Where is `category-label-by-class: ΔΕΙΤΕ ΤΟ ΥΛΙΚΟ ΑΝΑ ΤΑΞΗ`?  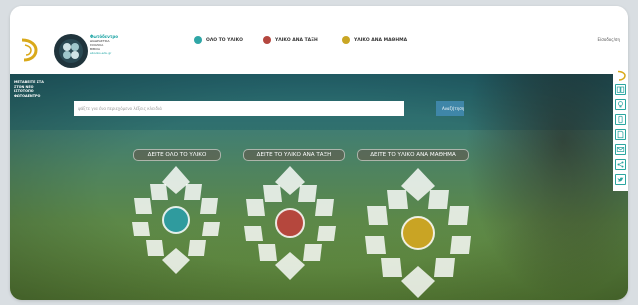
category-label-by-class: ΔΕΙΤΕ ΤΟ ΥΛΙΚΟ ΑΝΑ ΤΑΞΗ is located at coordinates (294, 155).